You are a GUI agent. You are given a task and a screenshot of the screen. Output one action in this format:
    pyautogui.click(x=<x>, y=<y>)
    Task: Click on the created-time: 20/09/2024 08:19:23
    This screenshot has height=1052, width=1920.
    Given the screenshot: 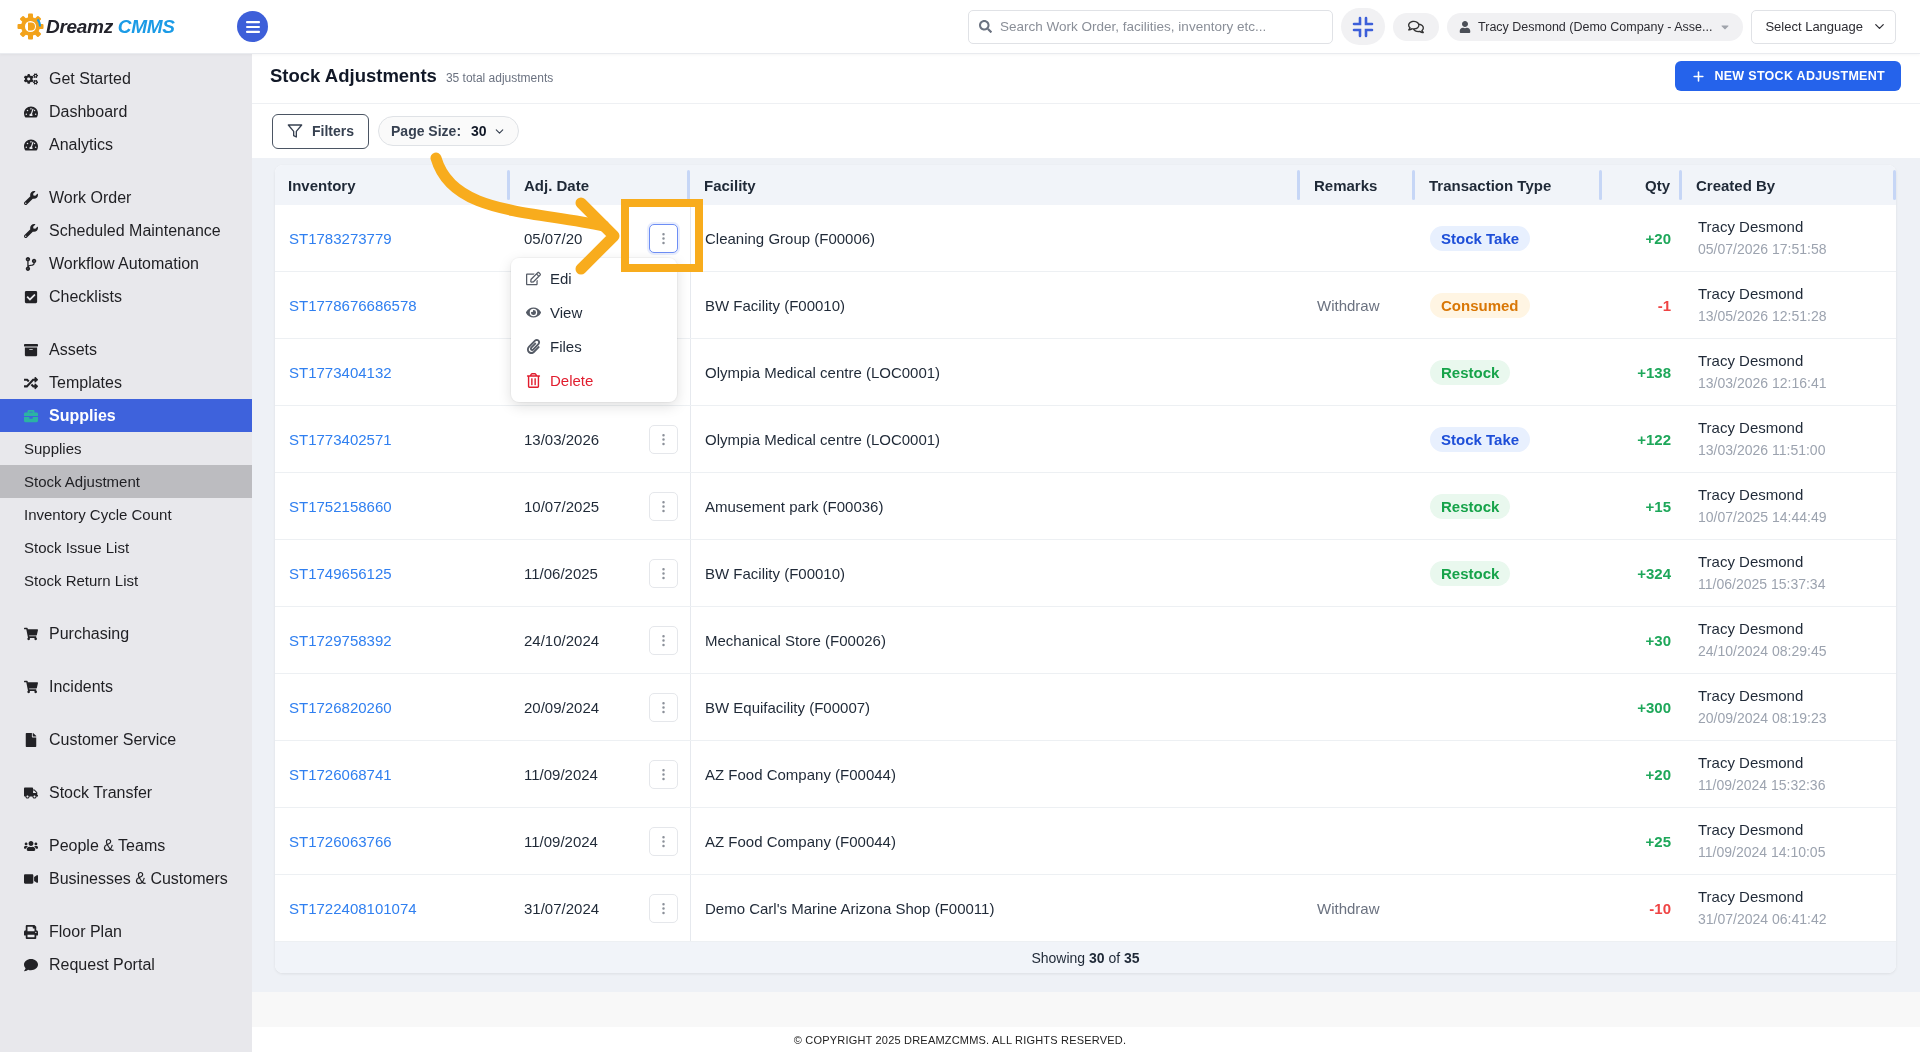 What is the action you would take?
    pyautogui.click(x=1762, y=718)
    